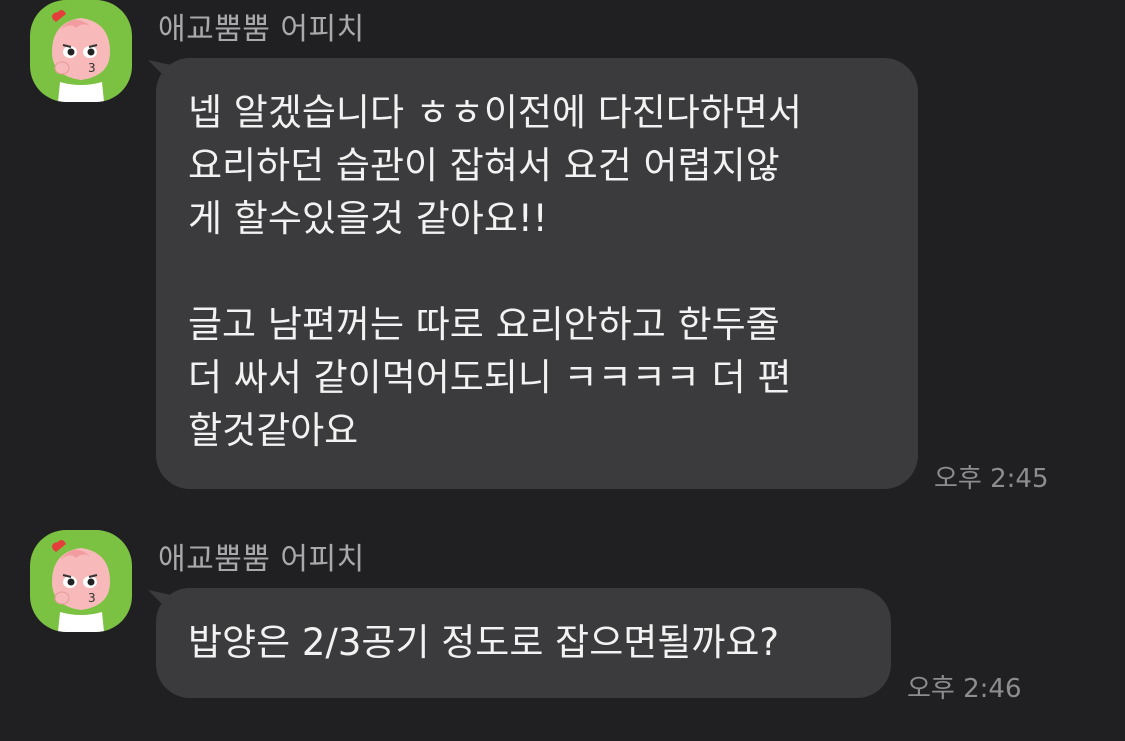  What do you see at coordinates (991, 479) in the screenshot?
I see `message-time: 오후 2:45` at bounding box center [991, 479].